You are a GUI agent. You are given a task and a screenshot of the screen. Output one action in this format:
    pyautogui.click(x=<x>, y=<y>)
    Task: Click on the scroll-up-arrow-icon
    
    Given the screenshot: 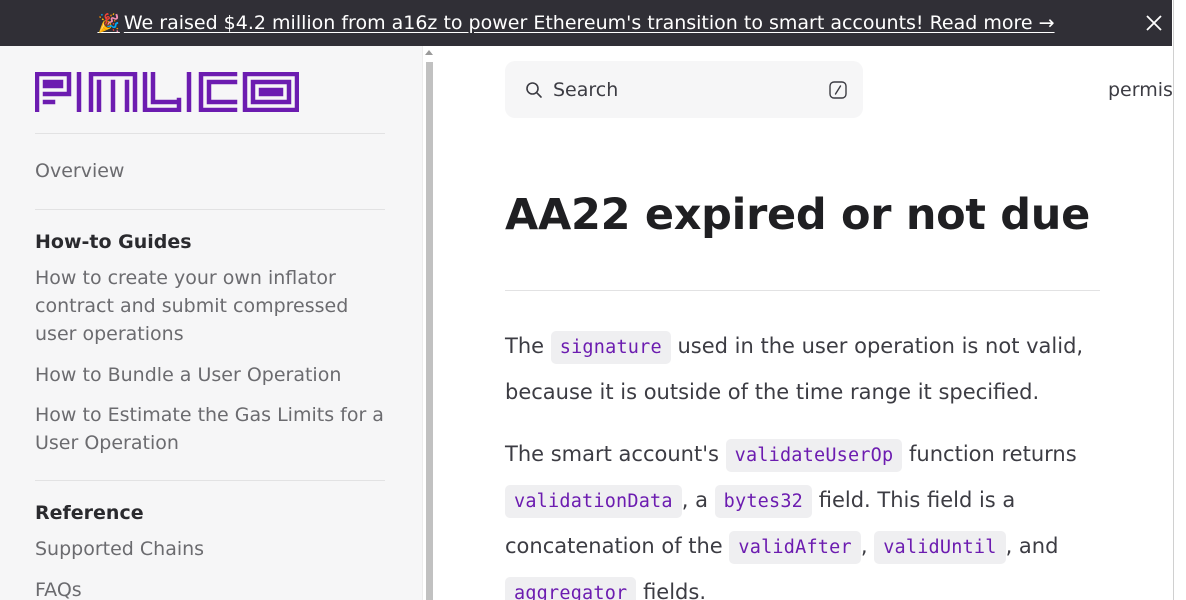 What is the action you would take?
    pyautogui.click(x=429, y=52)
    